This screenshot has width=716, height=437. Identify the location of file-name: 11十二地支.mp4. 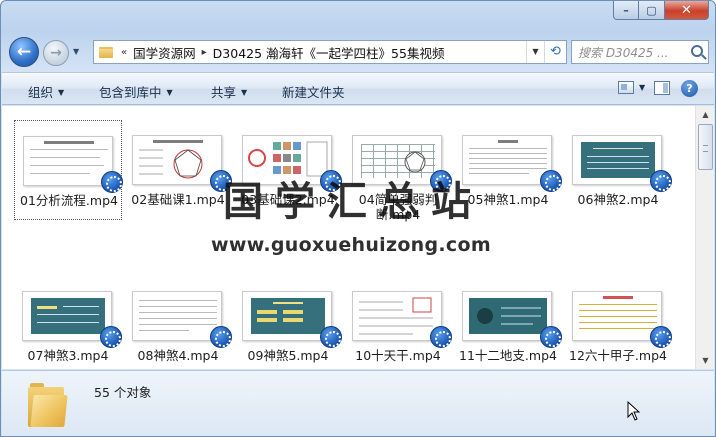
(508, 355).